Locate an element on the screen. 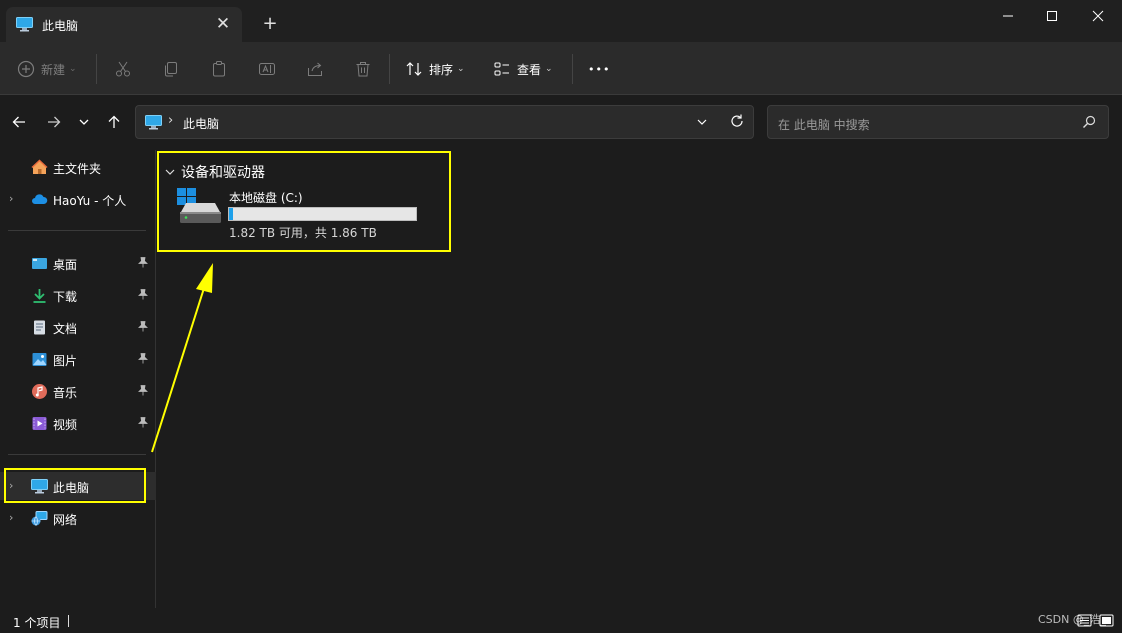  drive-name: 本地磁盘 (C:) is located at coordinates (266, 198).